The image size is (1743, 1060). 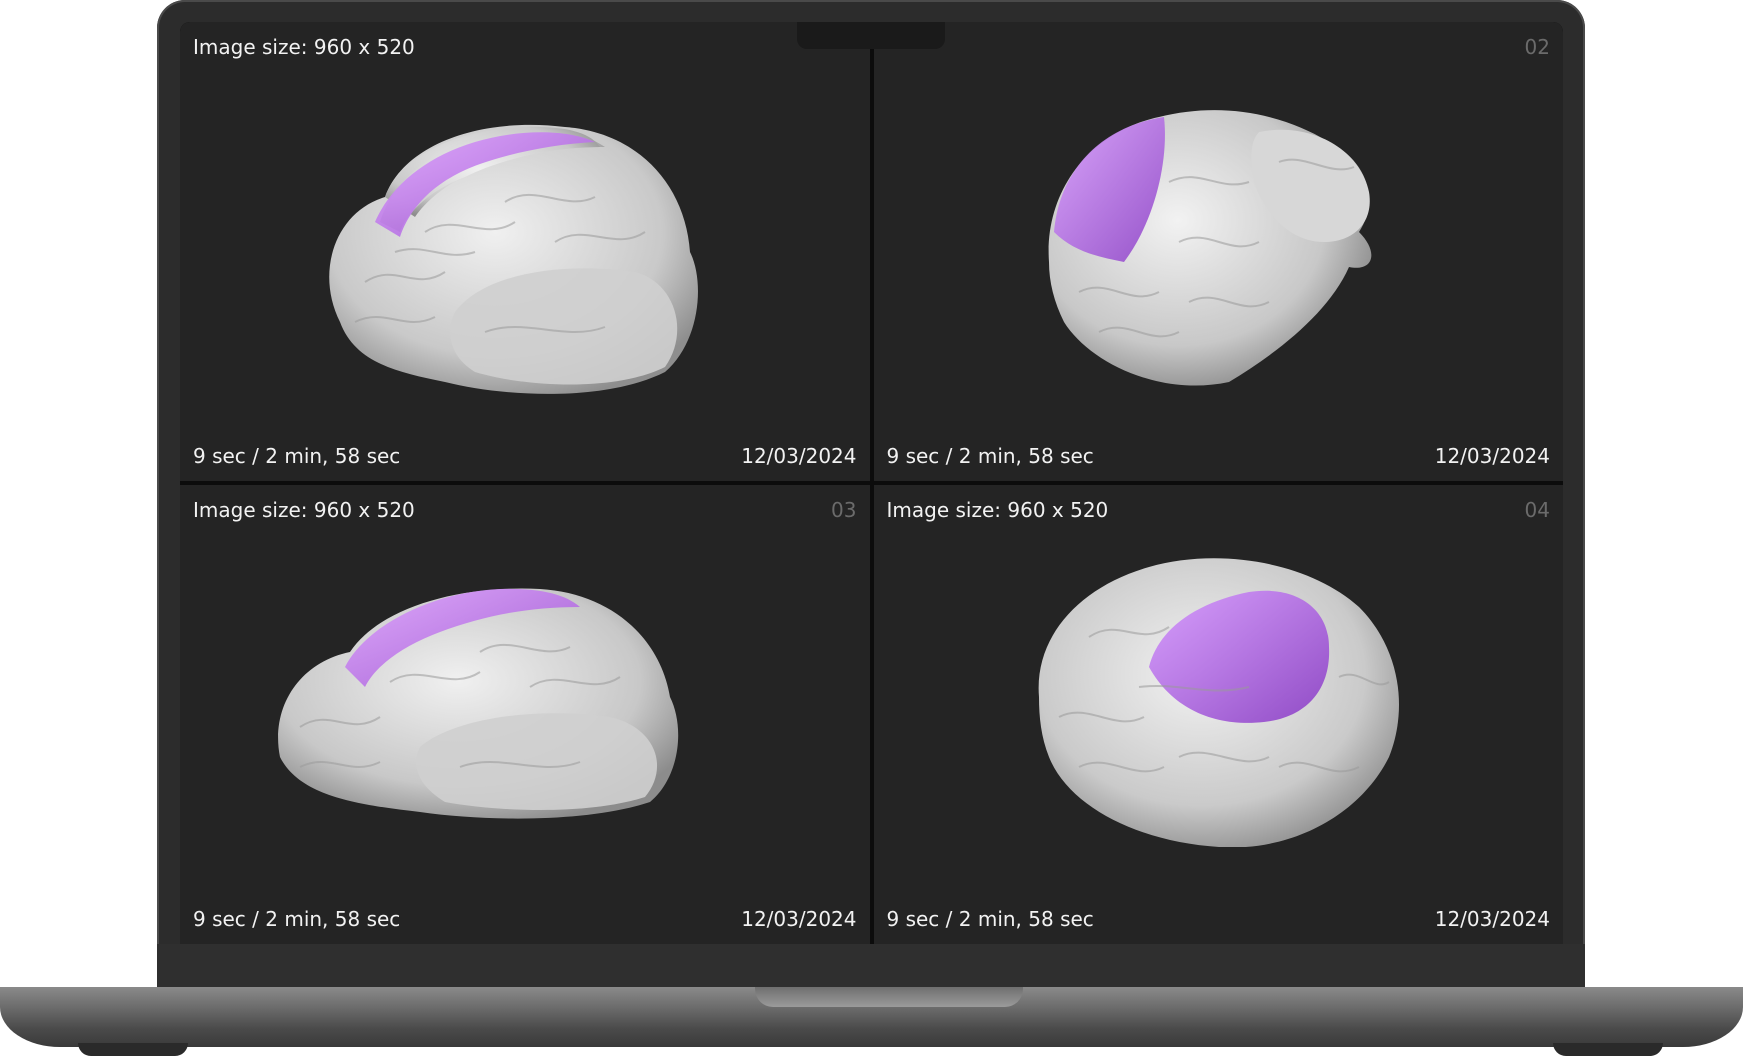 What do you see at coordinates (871, 967) in the screenshot?
I see `laptop-chin` at bounding box center [871, 967].